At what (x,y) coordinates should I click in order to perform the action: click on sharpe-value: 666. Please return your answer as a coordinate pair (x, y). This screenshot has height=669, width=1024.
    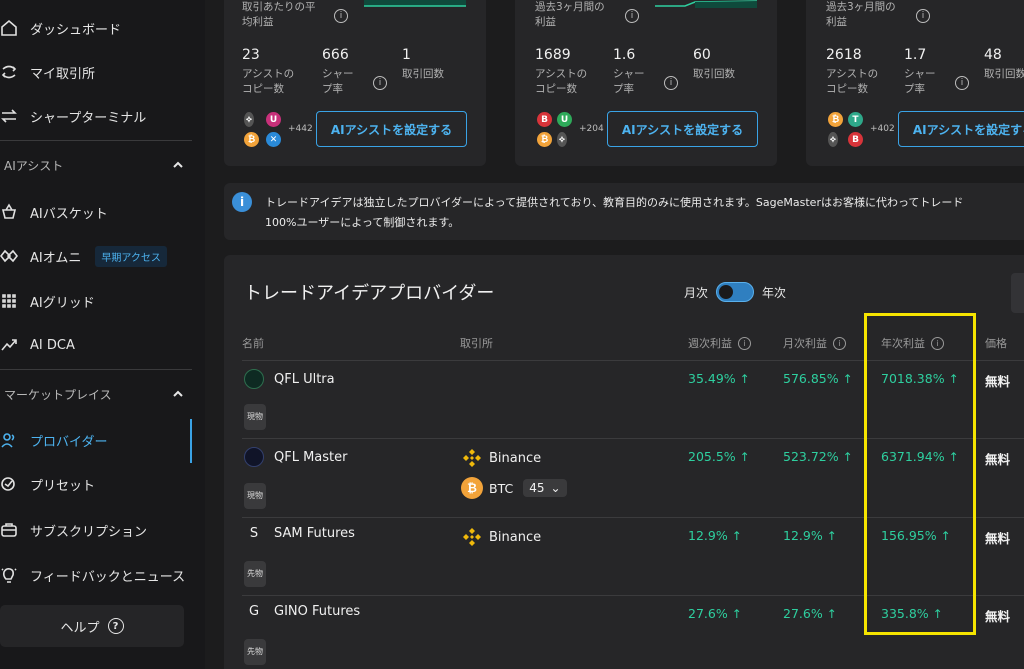
    Looking at the image, I should click on (335, 55).